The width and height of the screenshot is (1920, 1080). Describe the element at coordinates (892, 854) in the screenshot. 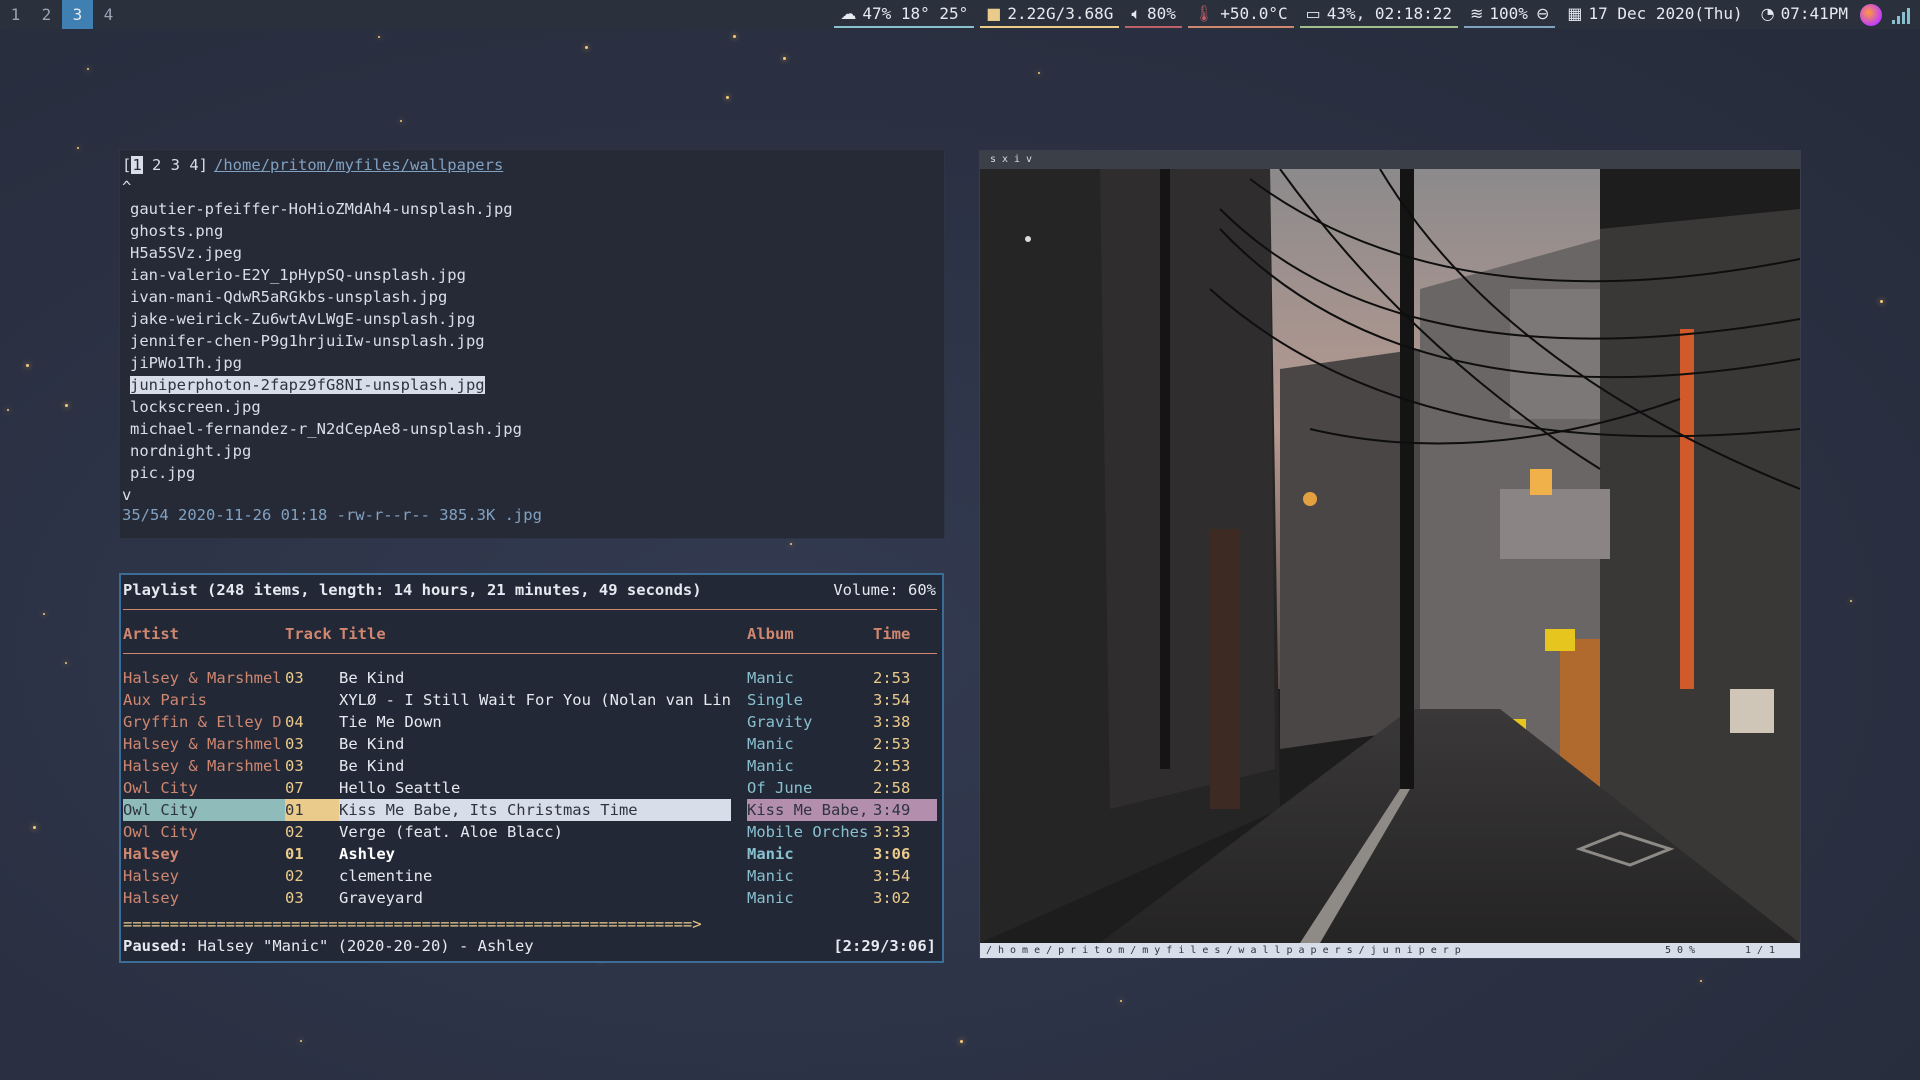

I see `cell-time: 3:06` at that location.